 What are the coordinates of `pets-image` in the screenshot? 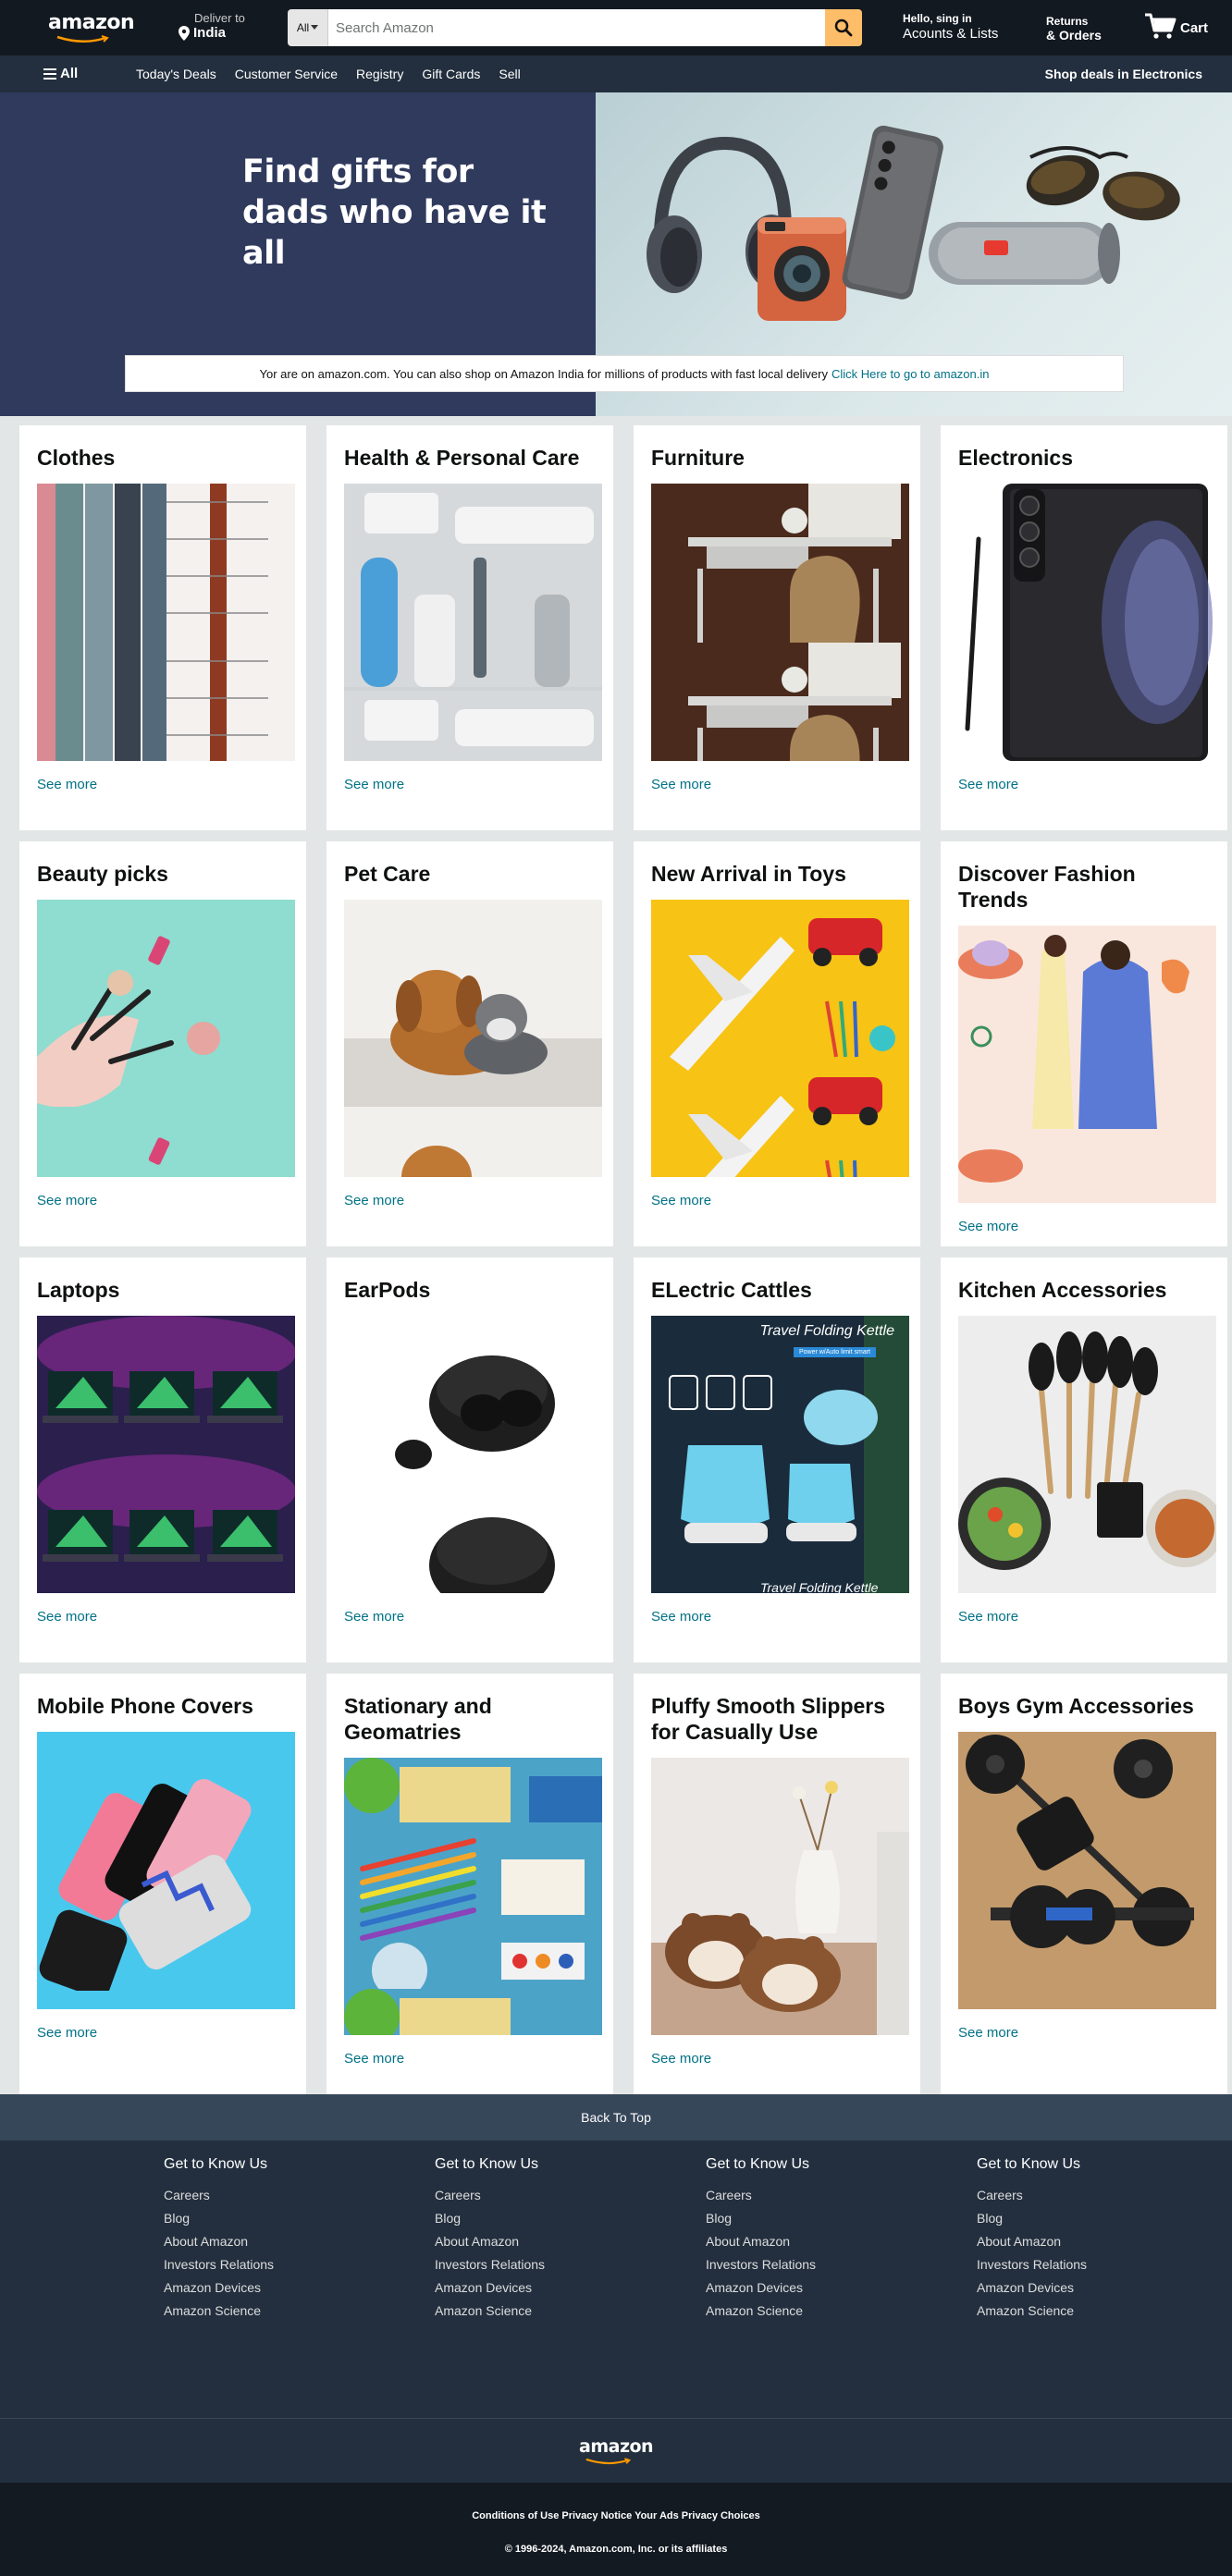 It's located at (473, 1038).